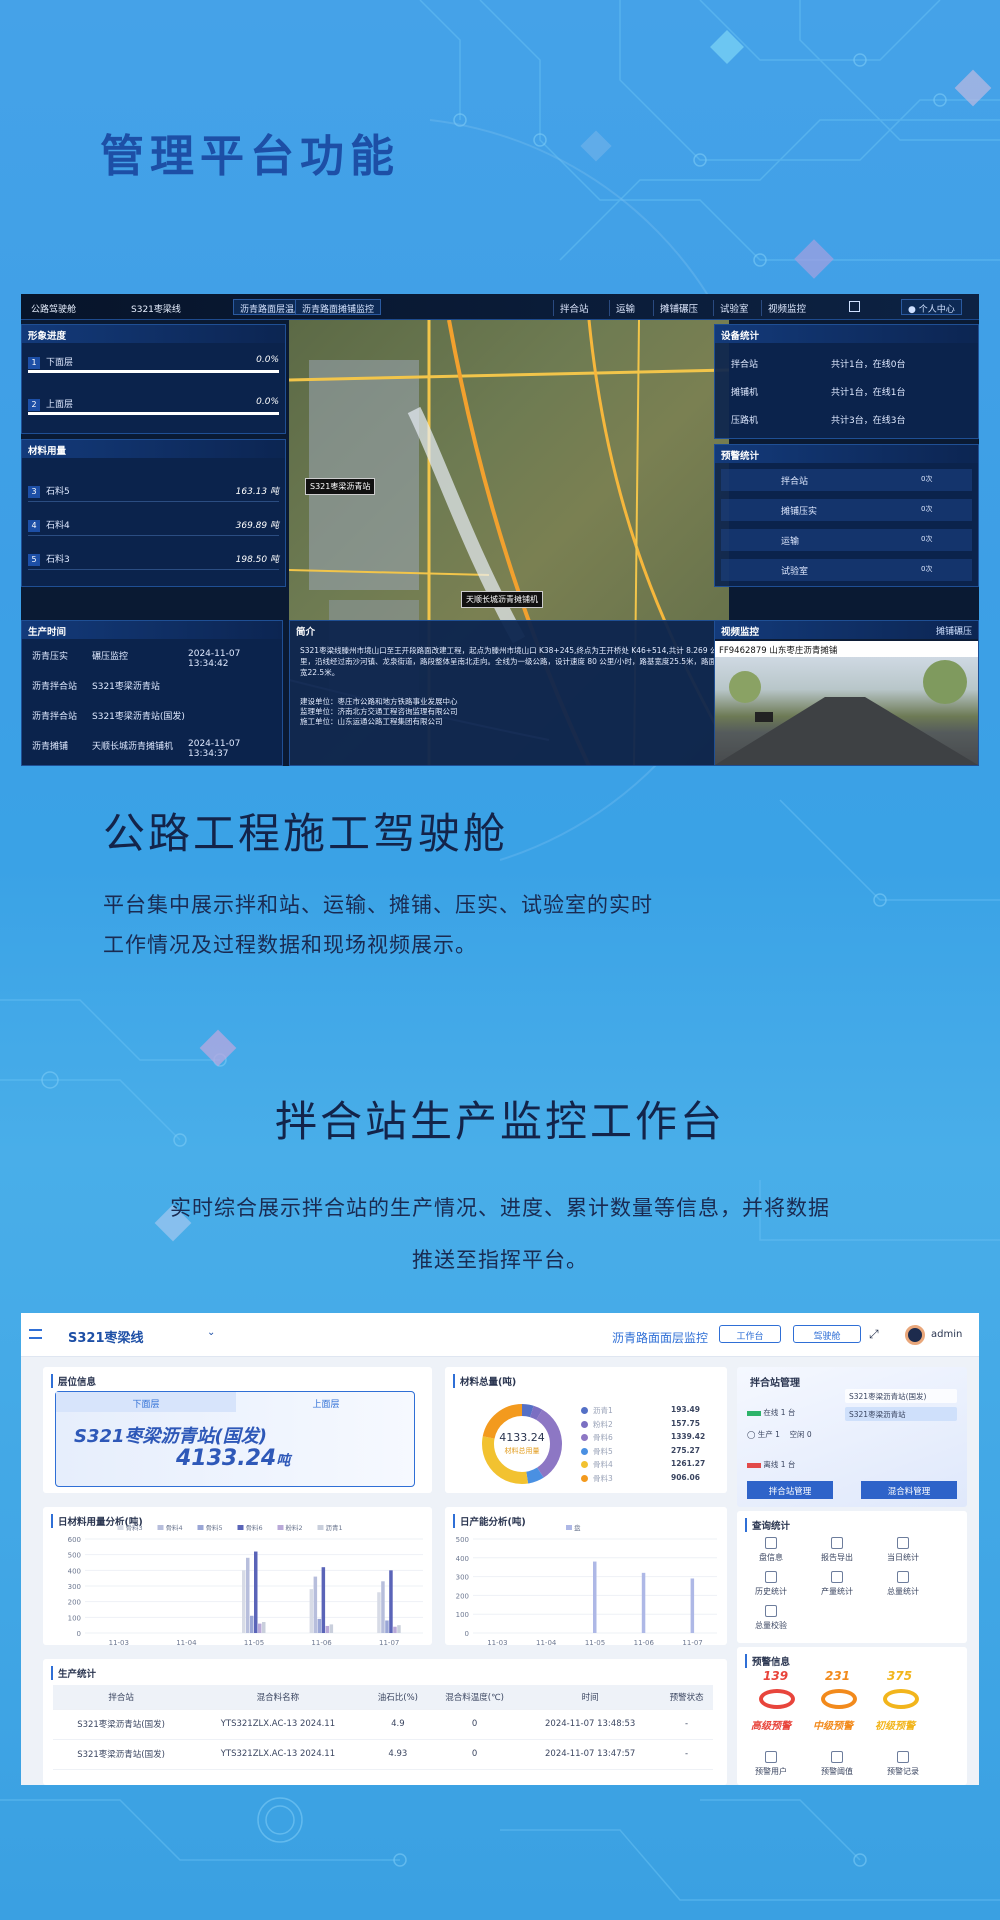 The image size is (1000, 1920). I want to click on table-cell: 4.9, so click(398, 1724).